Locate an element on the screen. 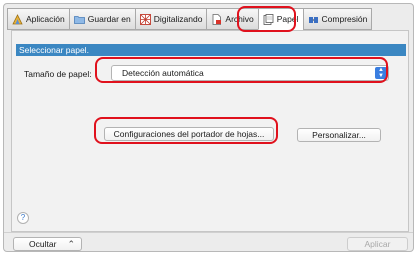  scanning-icon is located at coordinates (145, 19).